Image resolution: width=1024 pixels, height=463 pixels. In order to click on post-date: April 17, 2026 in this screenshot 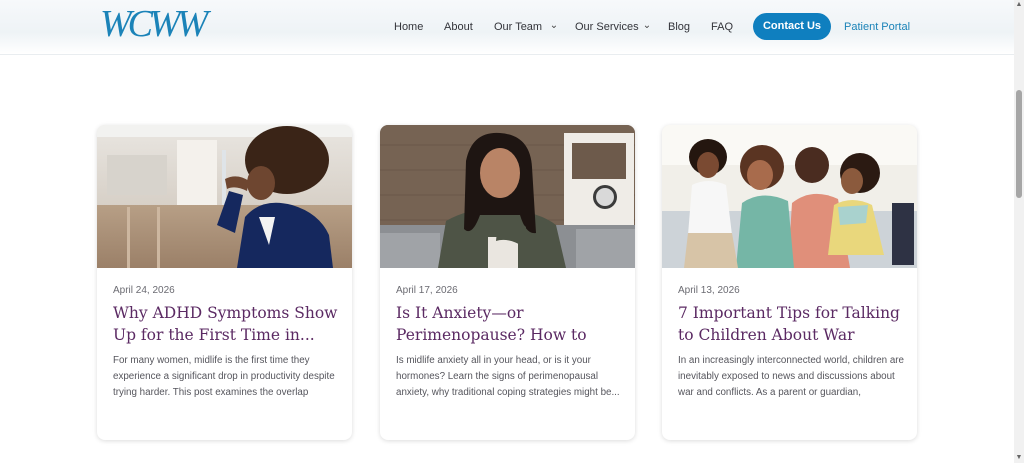, I will do `click(427, 290)`.